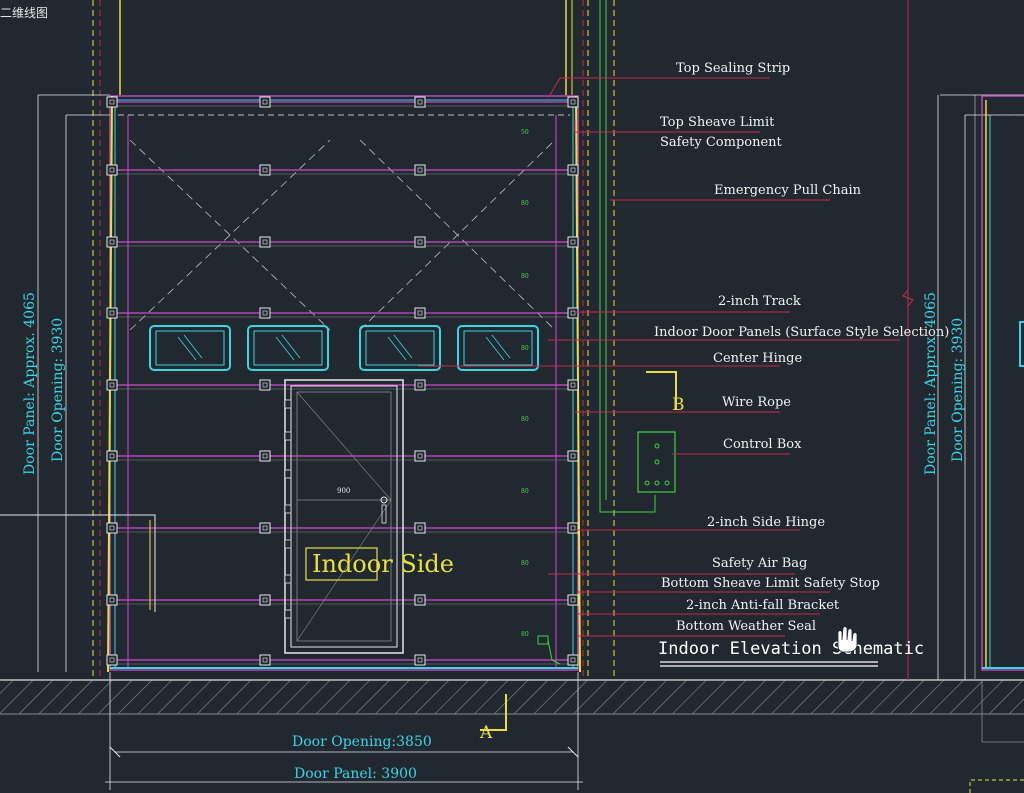  I want to click on door-panel-height-right: Door Panel: Approx. 4065, so click(931, 383).